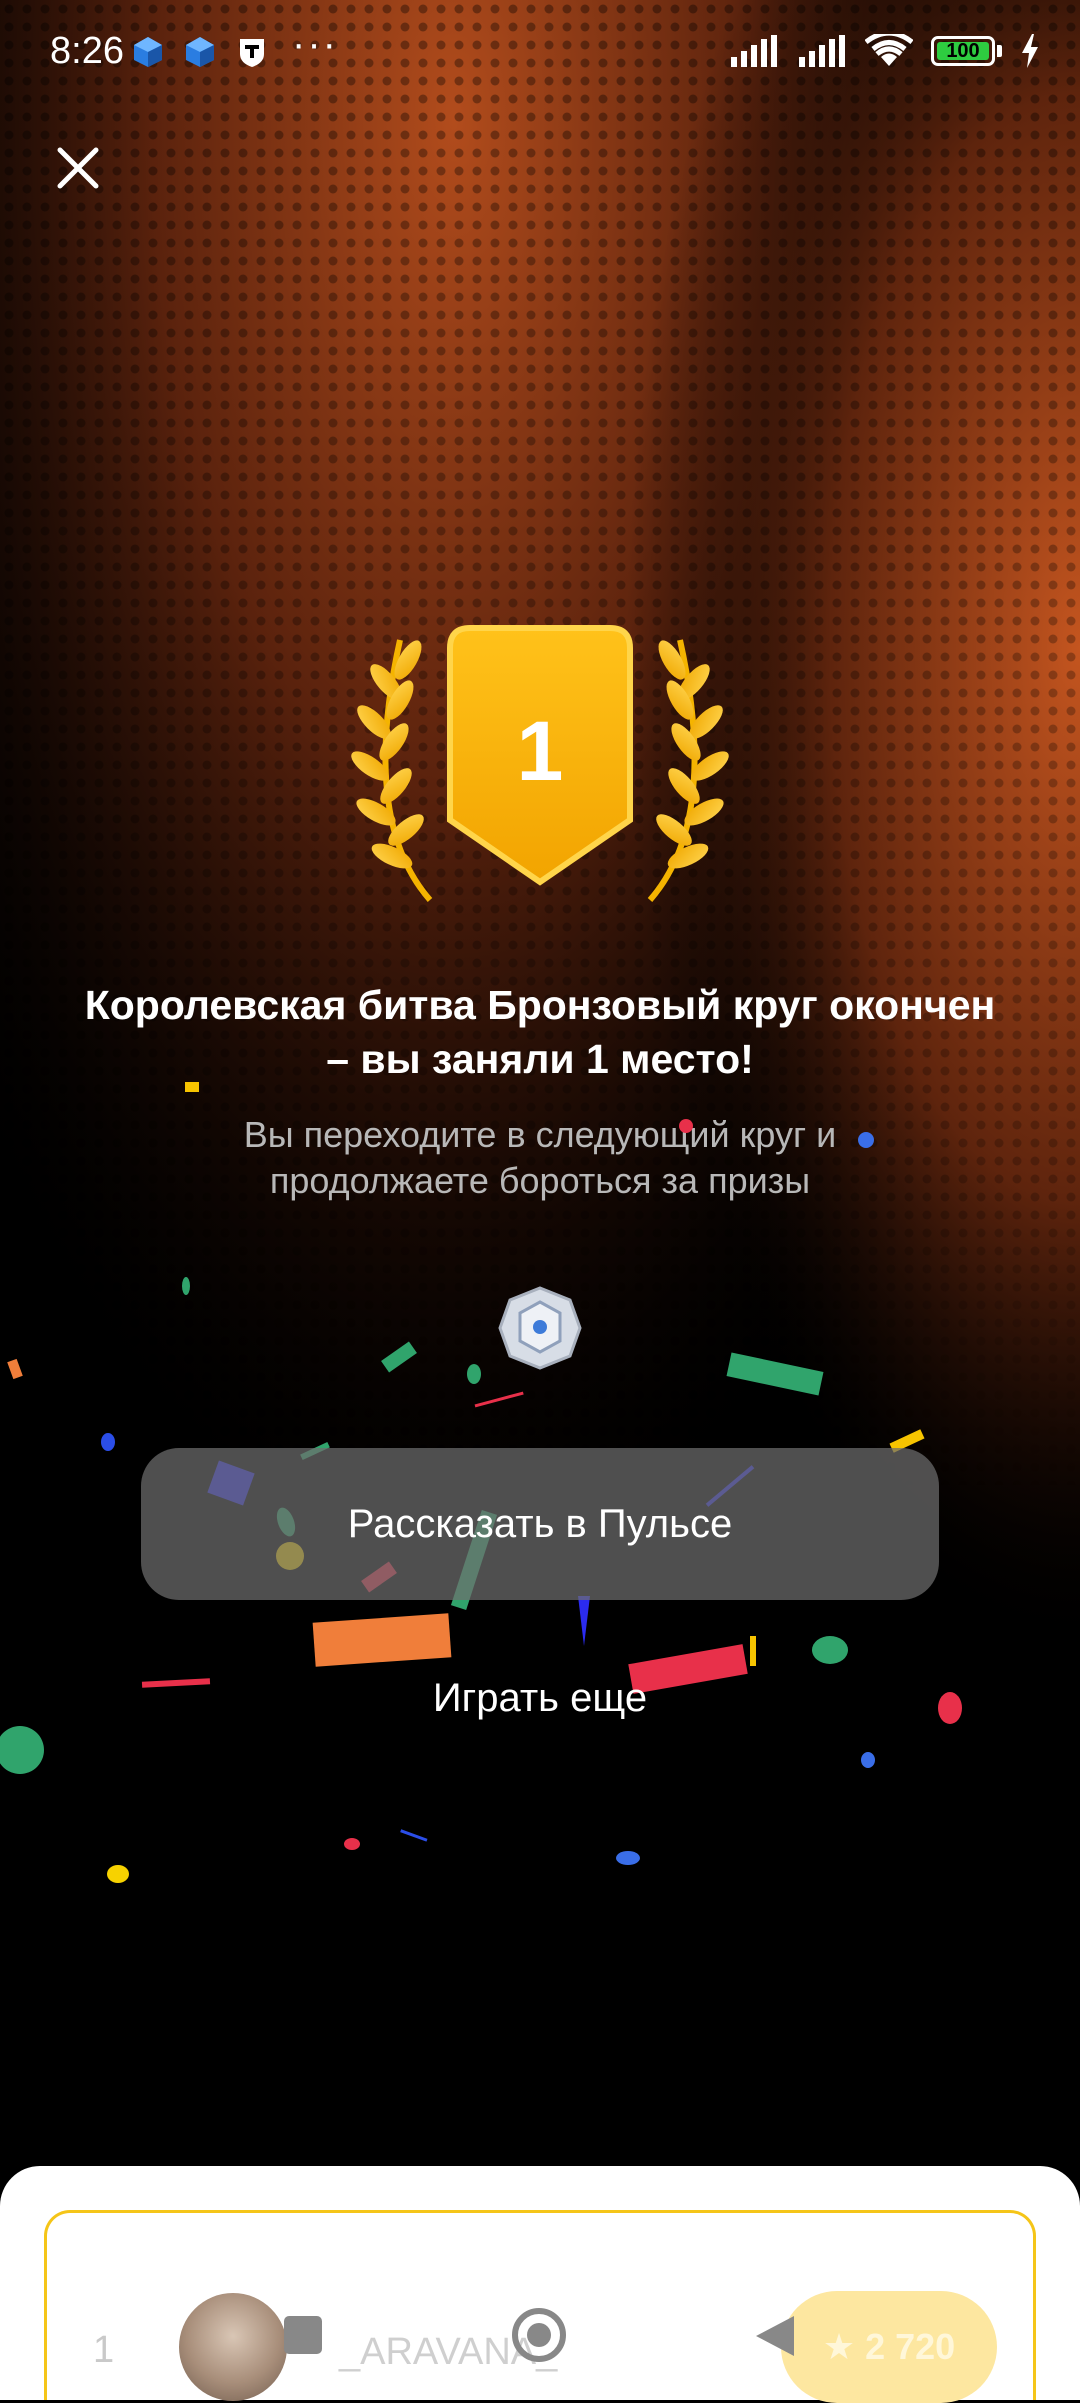  I want to click on first-place-badge: 1, so click(540, 763).